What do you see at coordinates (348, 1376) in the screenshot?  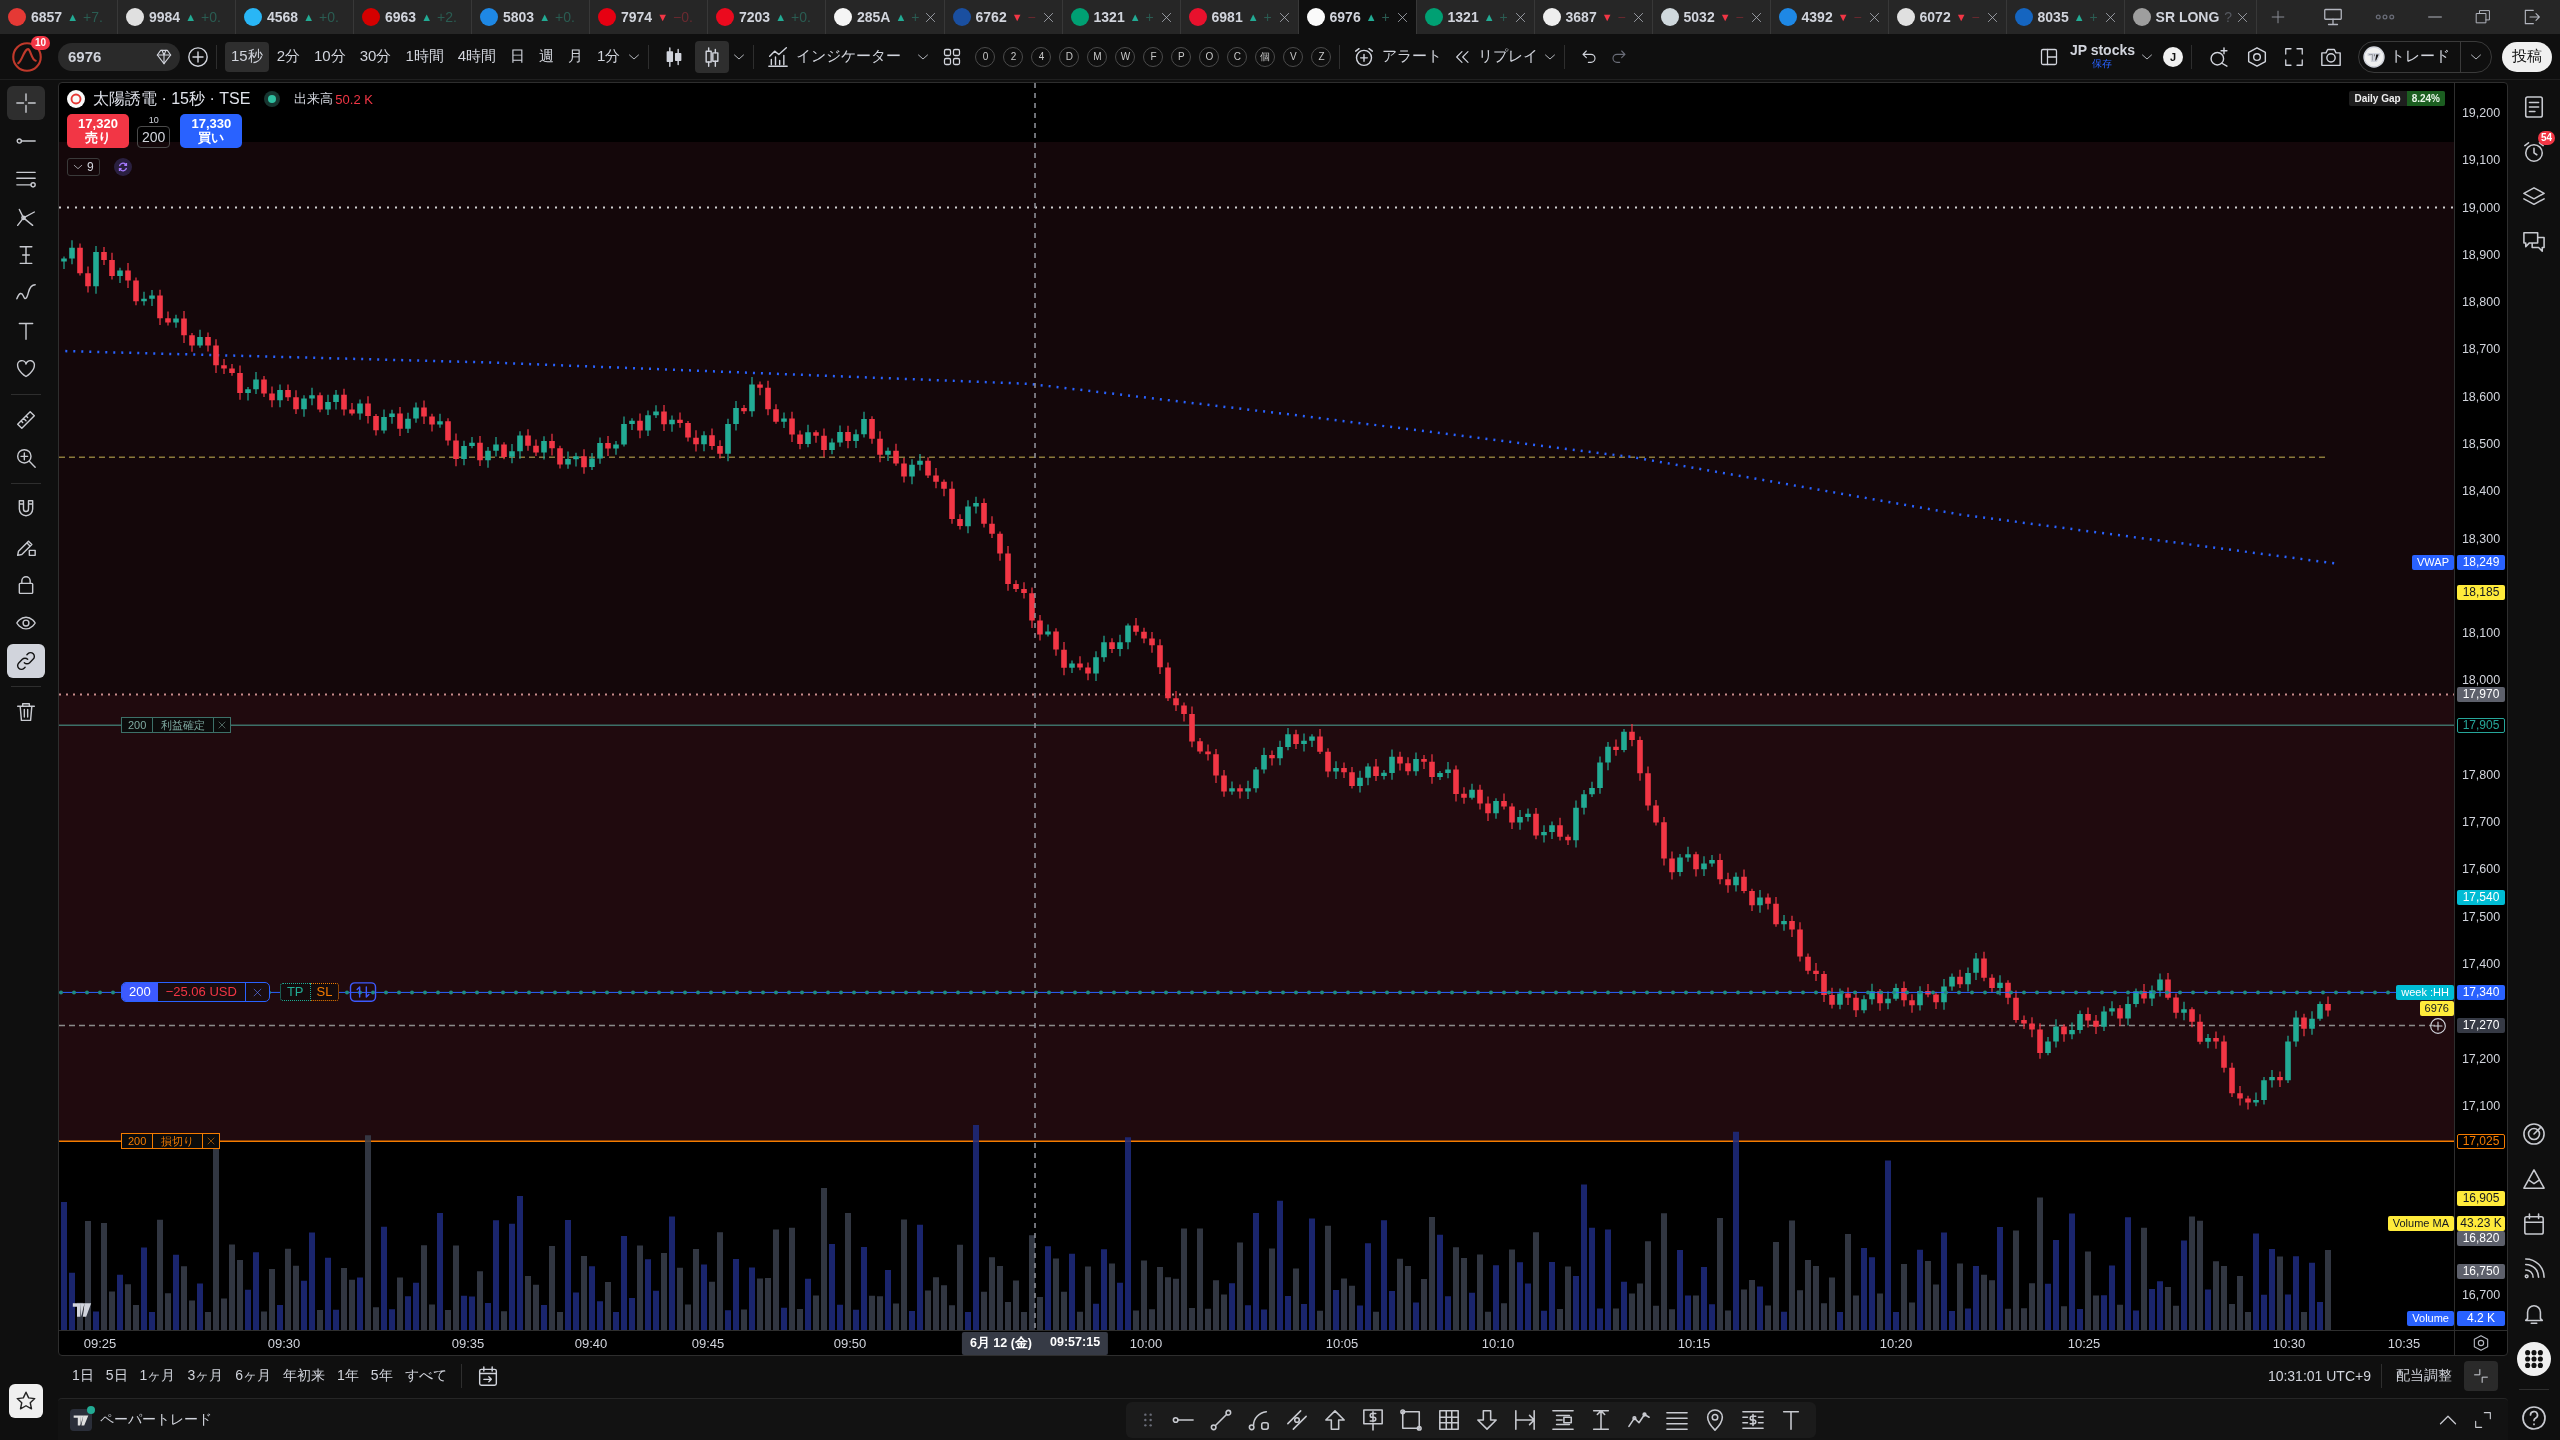 I see `range-button: 1年` at bounding box center [348, 1376].